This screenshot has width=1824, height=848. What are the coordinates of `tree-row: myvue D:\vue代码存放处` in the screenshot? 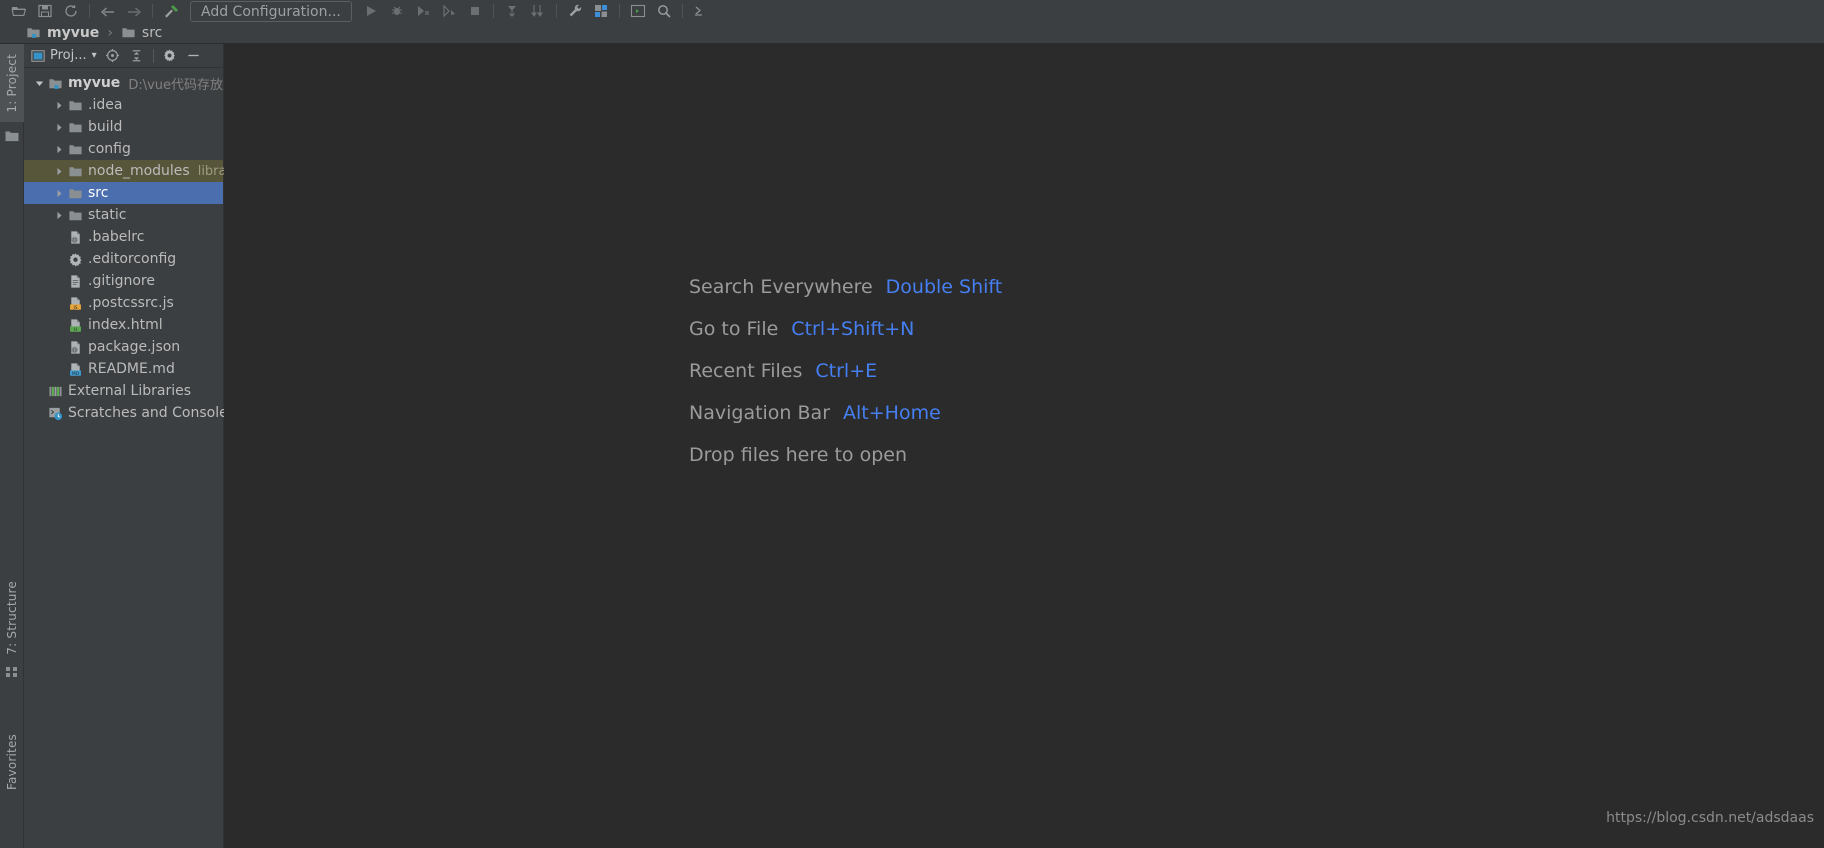 It's located at (130, 83).